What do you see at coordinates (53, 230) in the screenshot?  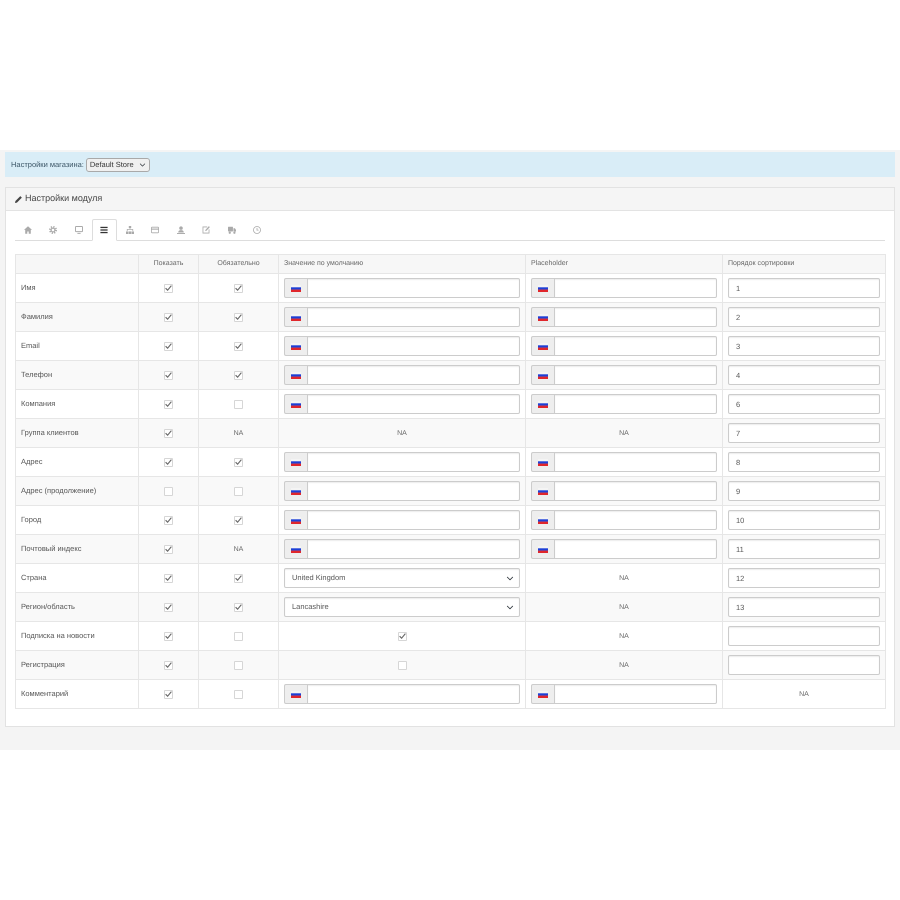 I see `gear-icon` at bounding box center [53, 230].